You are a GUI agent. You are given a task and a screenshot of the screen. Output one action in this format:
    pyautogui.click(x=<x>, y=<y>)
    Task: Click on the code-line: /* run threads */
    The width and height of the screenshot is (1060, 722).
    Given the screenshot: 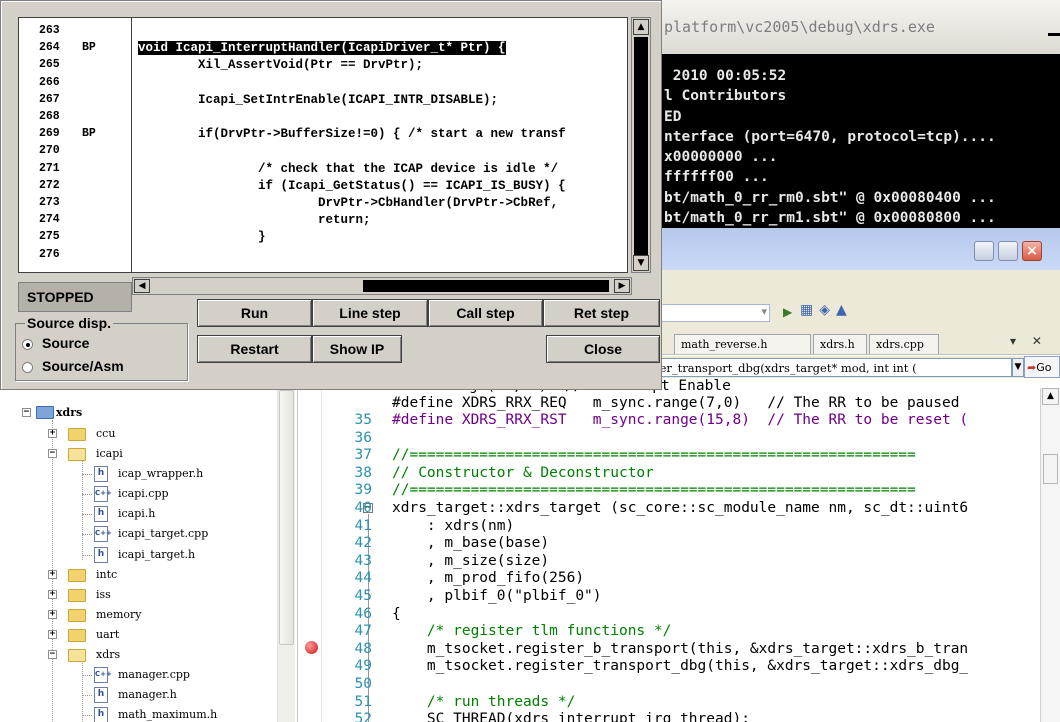 What is the action you would take?
    pyautogui.click(x=483, y=702)
    